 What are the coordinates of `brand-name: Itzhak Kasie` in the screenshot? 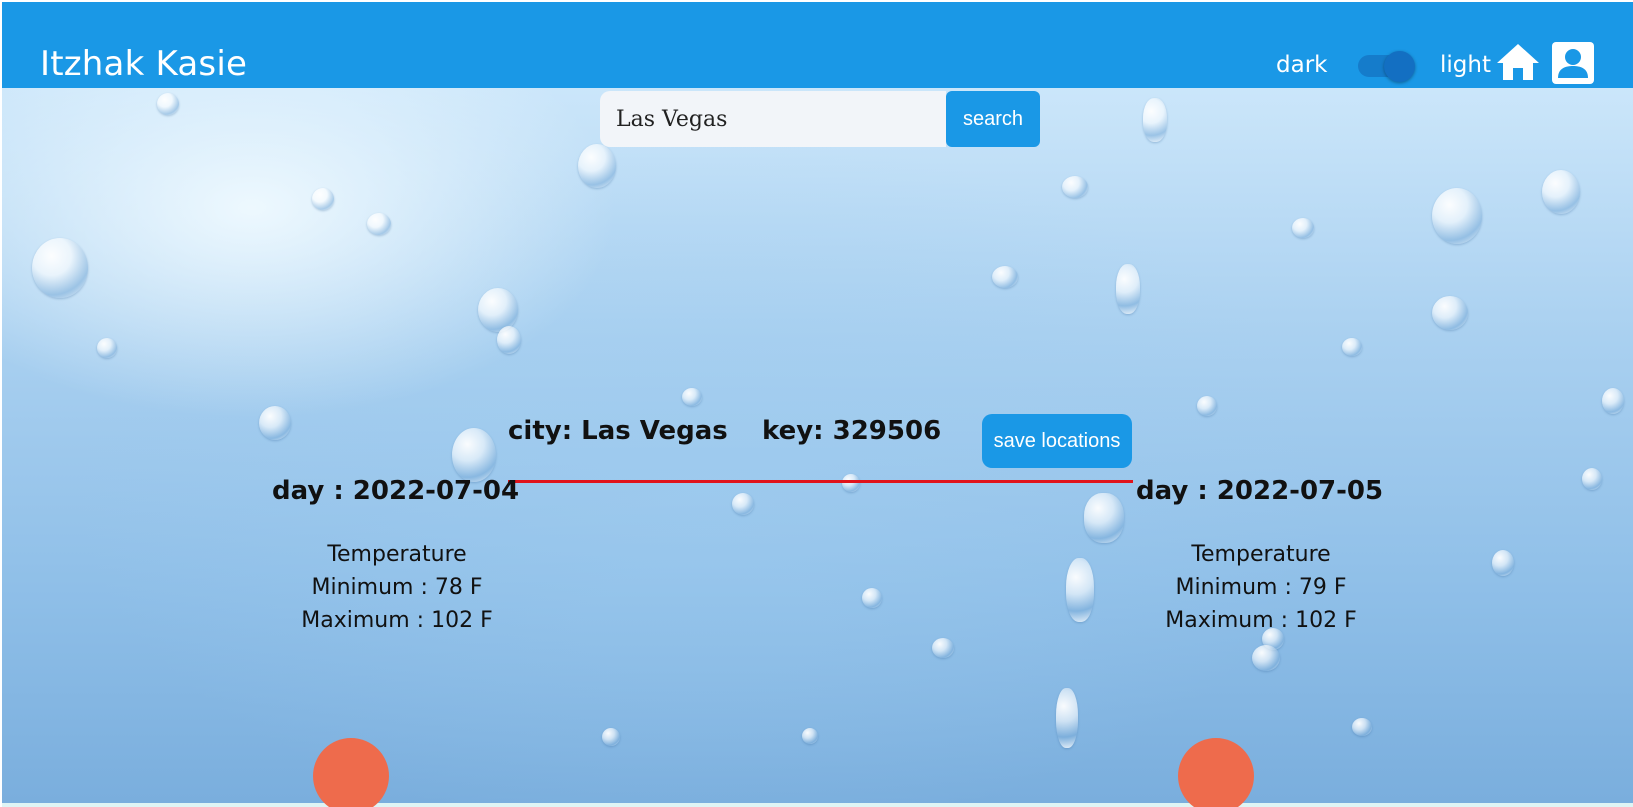 It's located at (144, 64).